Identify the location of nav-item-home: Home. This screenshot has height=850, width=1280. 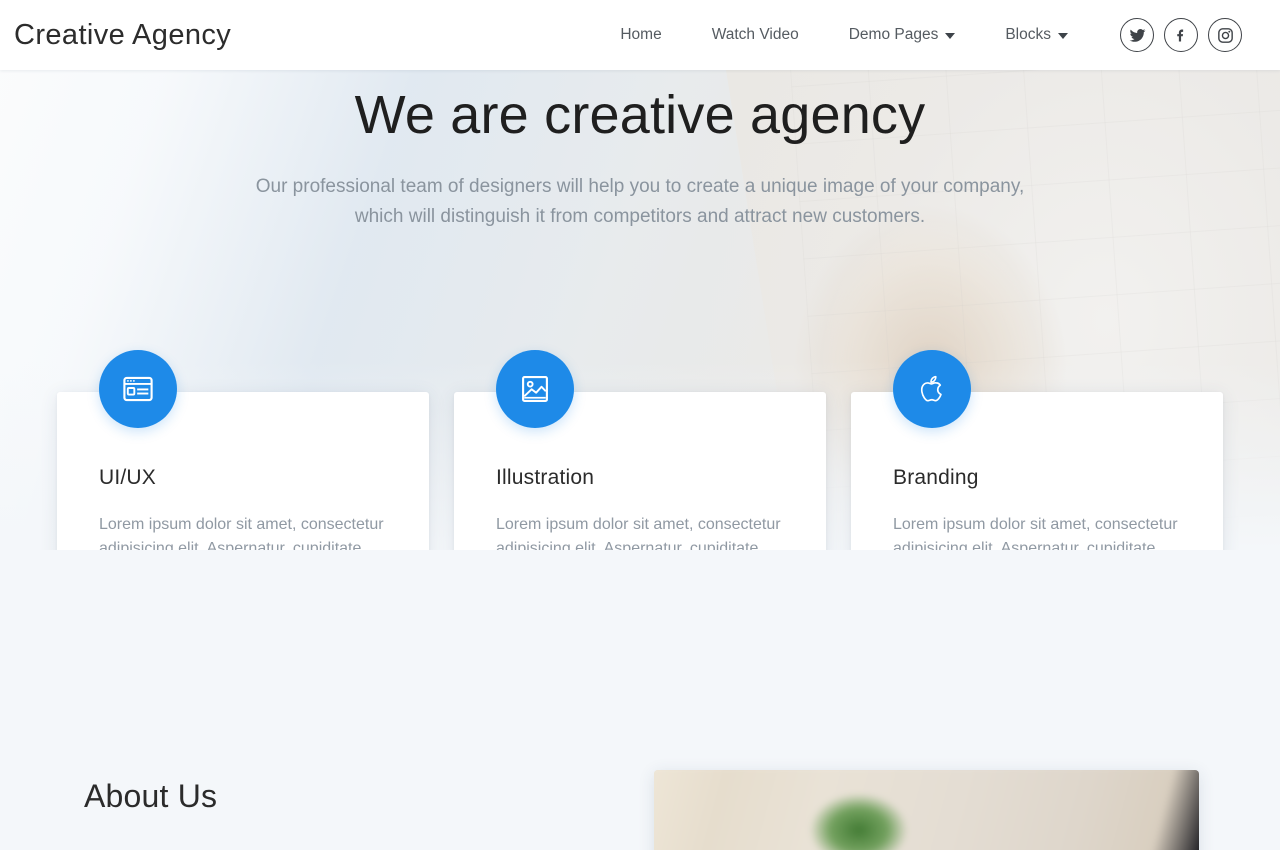
(640, 35).